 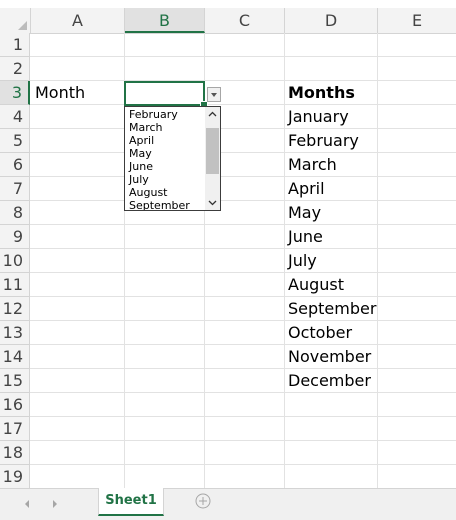 I want to click on row-header-14: 14, so click(x=15, y=357).